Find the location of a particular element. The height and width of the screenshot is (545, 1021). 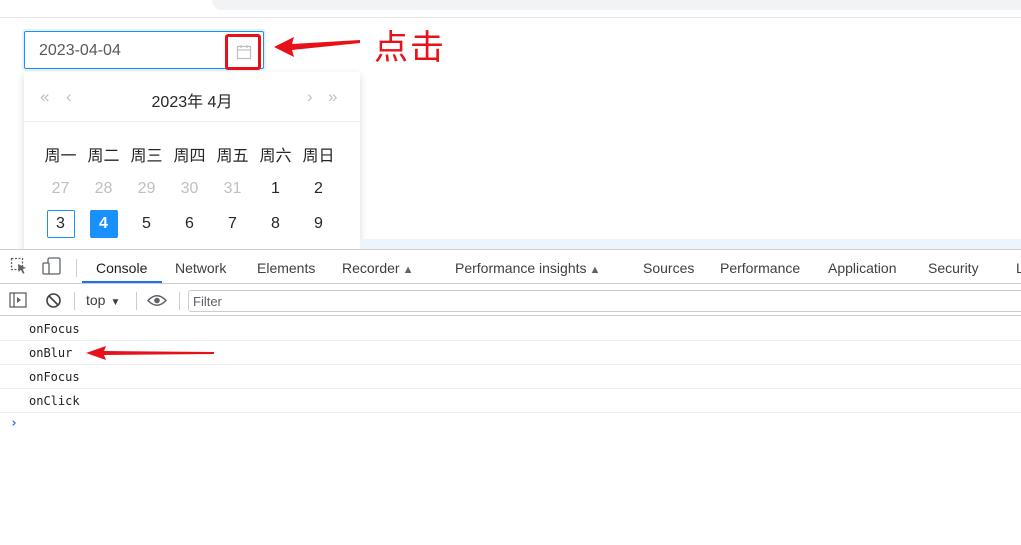

tab-application: Application is located at coordinates (862, 268).